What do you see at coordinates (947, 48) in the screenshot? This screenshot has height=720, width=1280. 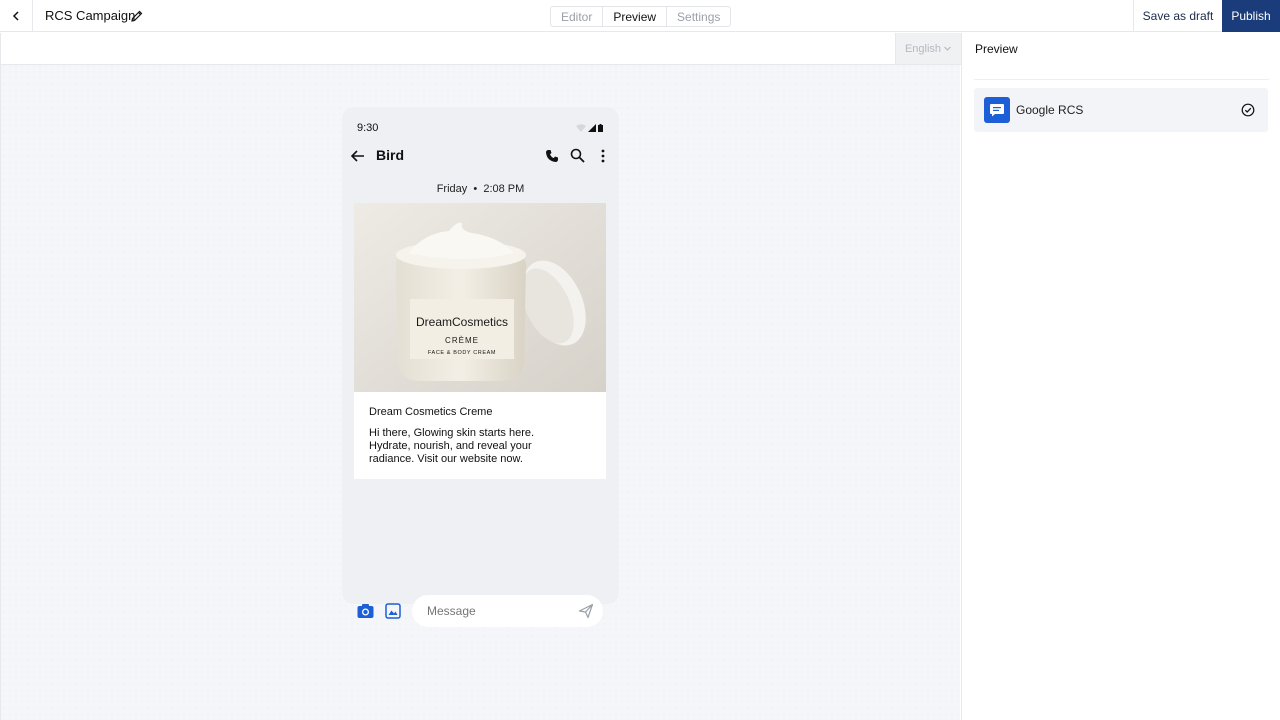 I see `chevron-down-icon` at bounding box center [947, 48].